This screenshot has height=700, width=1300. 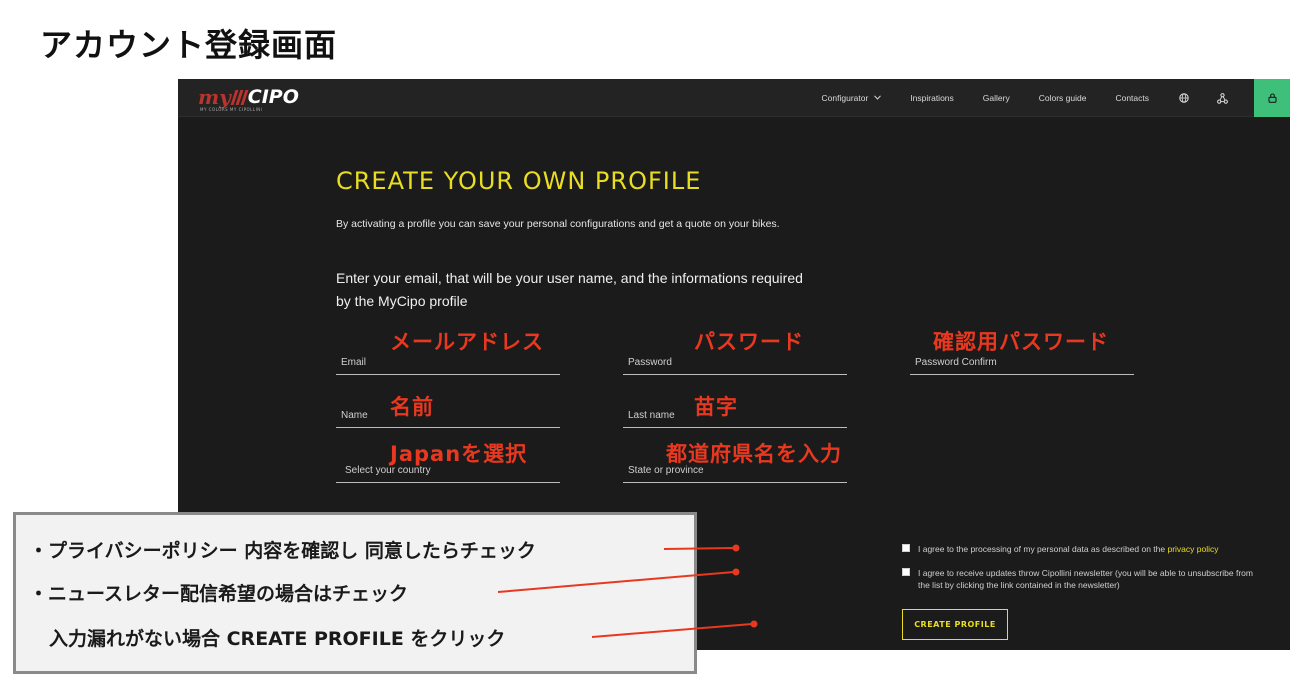 What do you see at coordinates (735, 364) in the screenshot?
I see `password-field: Password` at bounding box center [735, 364].